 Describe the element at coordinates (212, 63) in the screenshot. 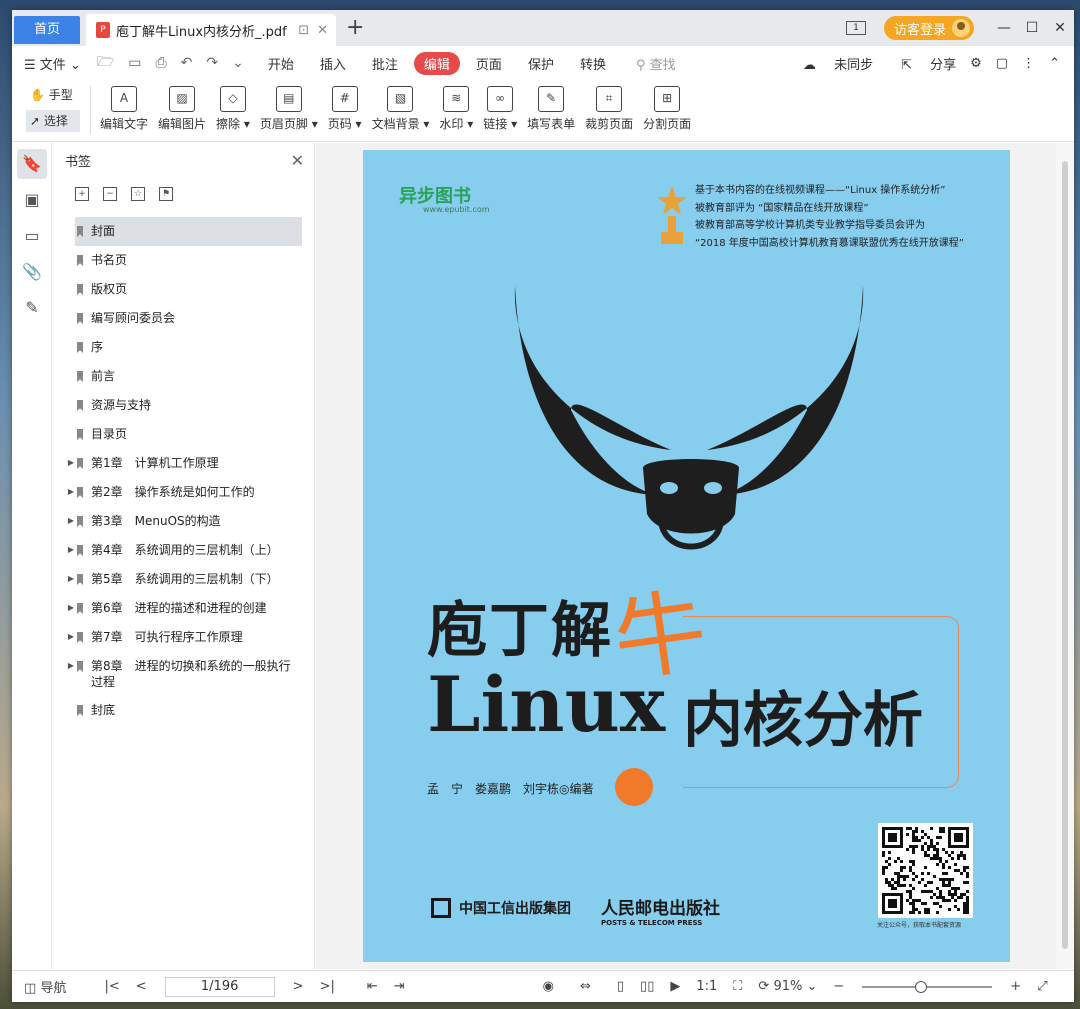

I see `redo-icon: ↷` at that location.